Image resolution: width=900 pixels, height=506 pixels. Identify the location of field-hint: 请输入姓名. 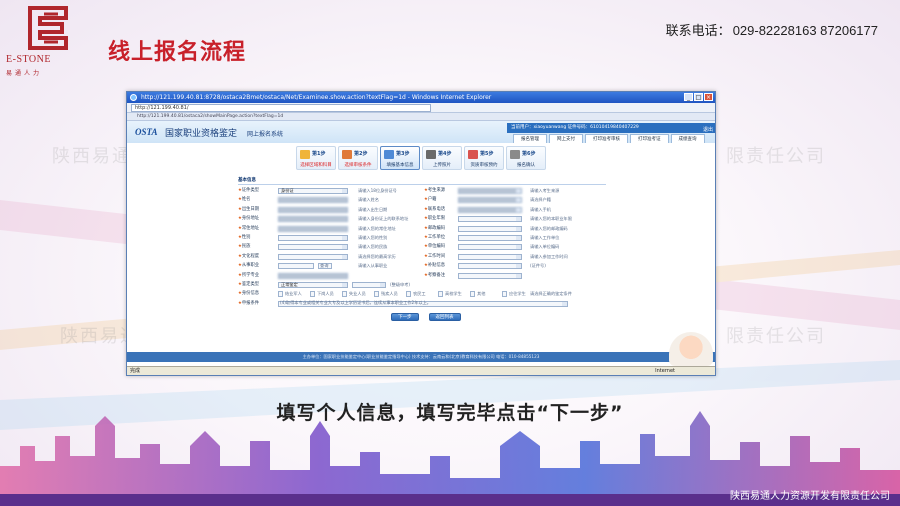
(368, 200).